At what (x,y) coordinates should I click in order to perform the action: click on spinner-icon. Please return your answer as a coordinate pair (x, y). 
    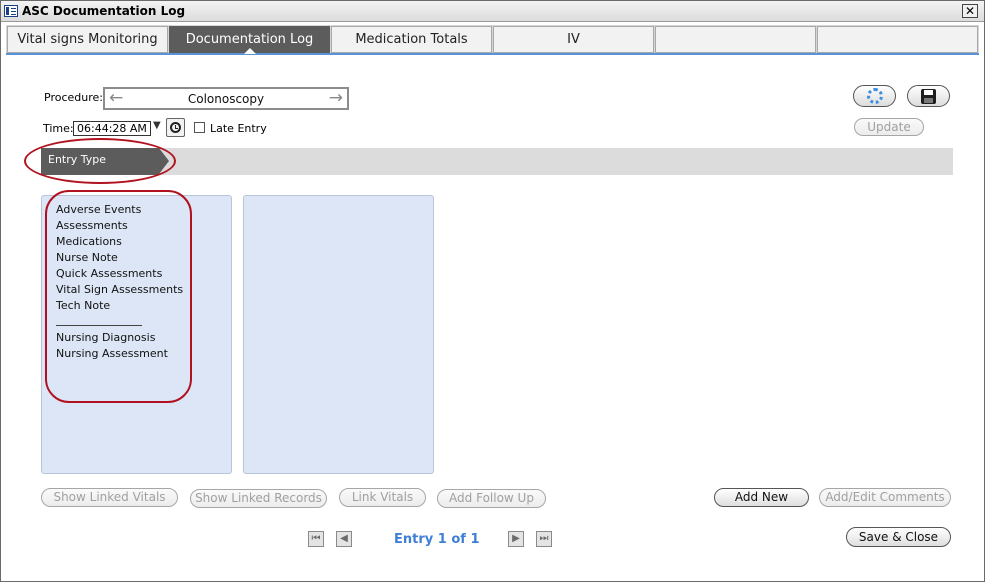
    Looking at the image, I should click on (875, 96).